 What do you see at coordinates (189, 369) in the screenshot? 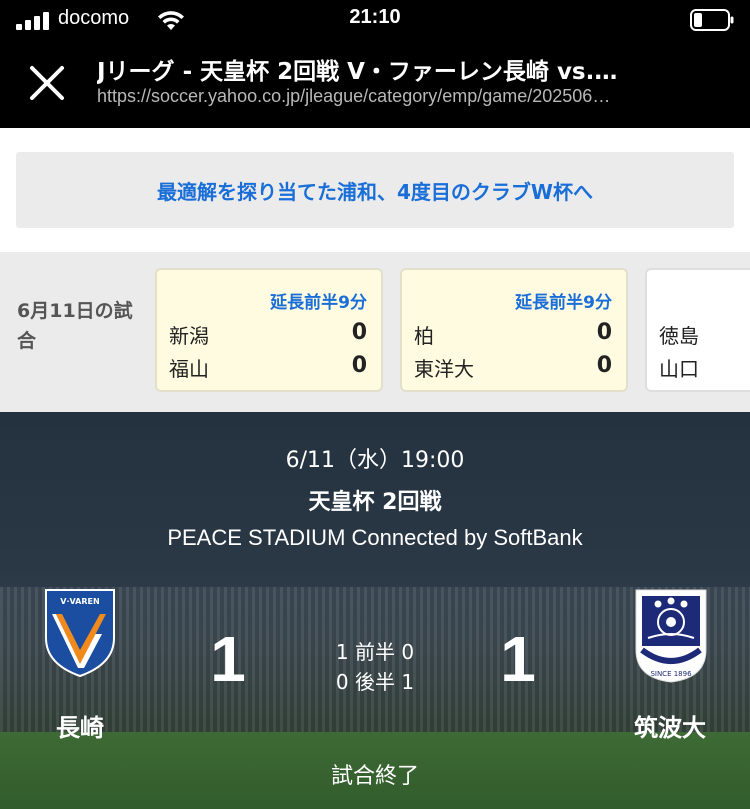
I see `match-card-away: 福山` at bounding box center [189, 369].